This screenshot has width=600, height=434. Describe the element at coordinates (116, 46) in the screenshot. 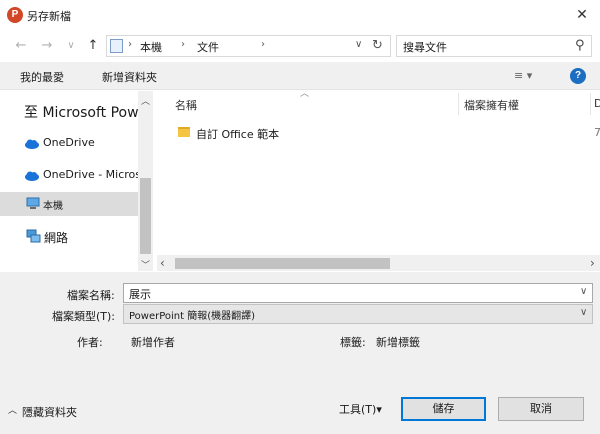

I see `folder-location-icon` at that location.